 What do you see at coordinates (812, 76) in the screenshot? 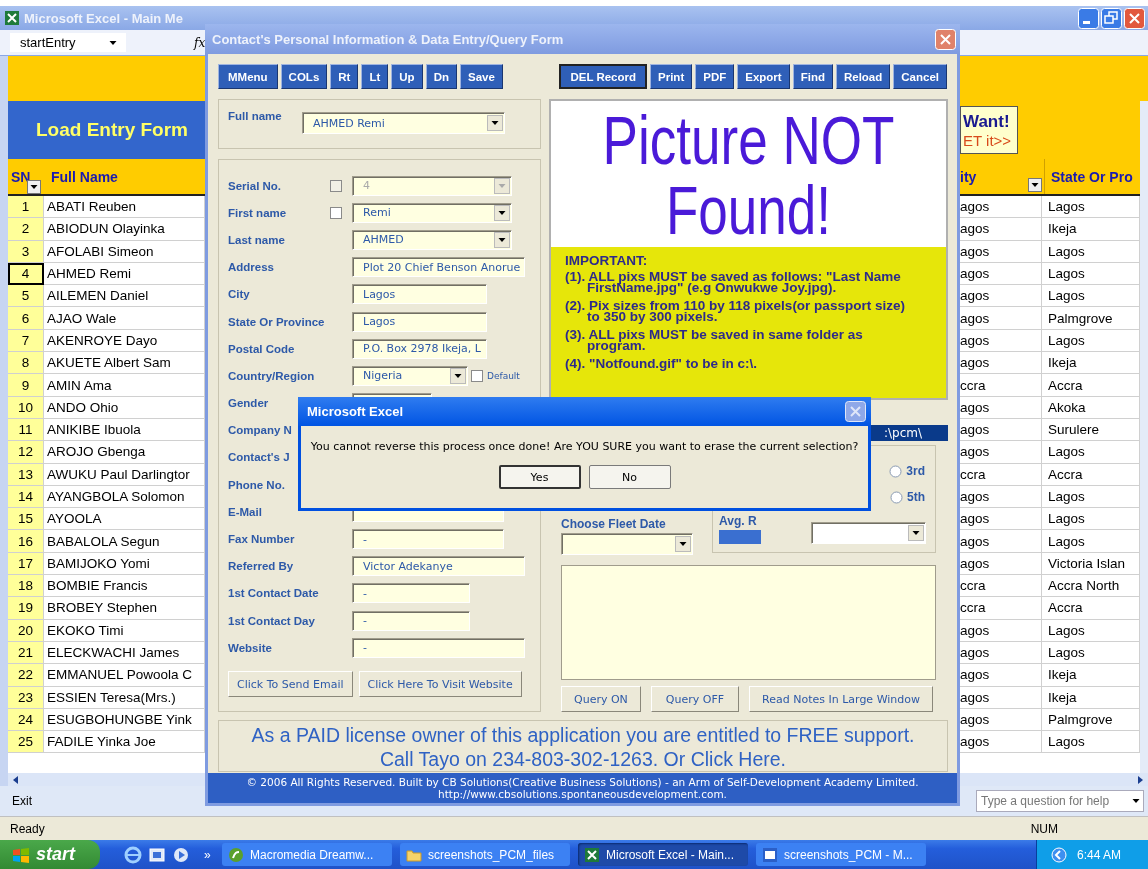
I see `toolbar-button: Find` at bounding box center [812, 76].